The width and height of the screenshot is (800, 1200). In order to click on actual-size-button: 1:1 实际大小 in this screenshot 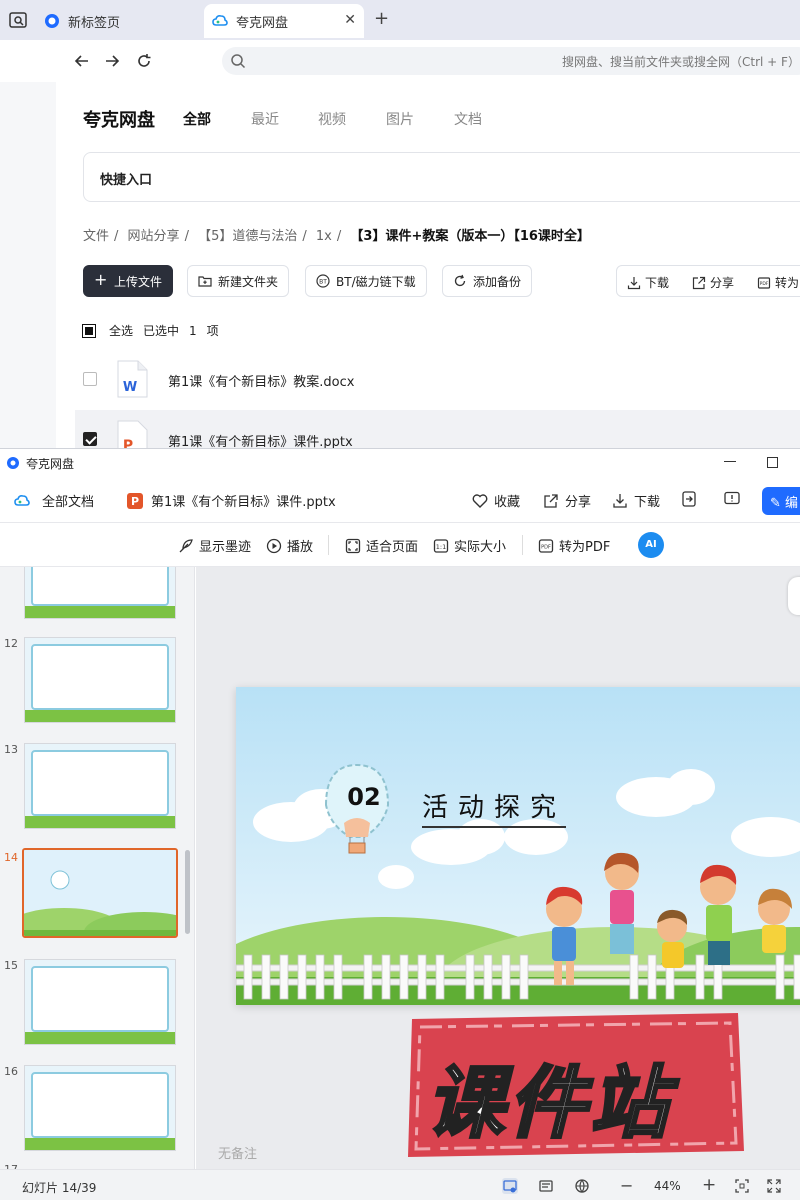, I will do `click(469, 545)`.